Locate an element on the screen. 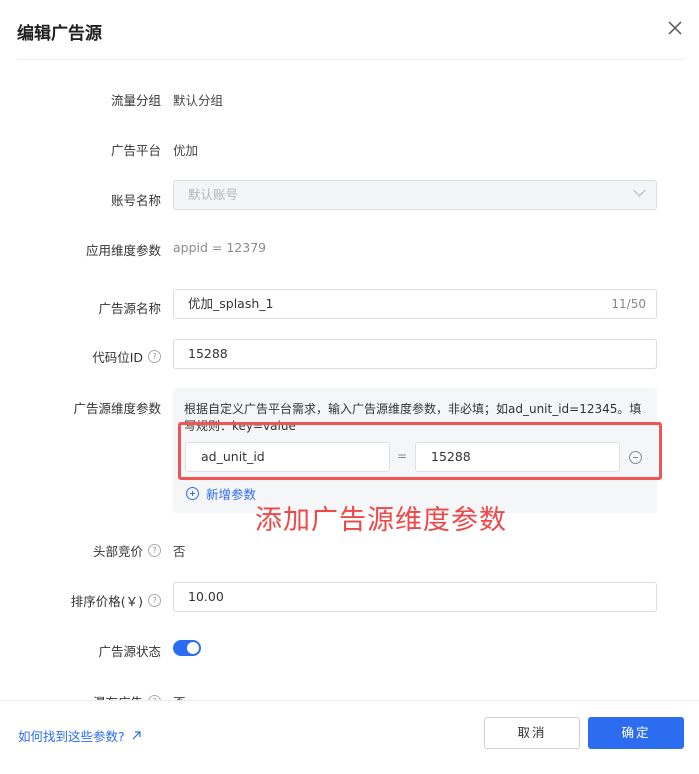  status-toggle is located at coordinates (187, 648).